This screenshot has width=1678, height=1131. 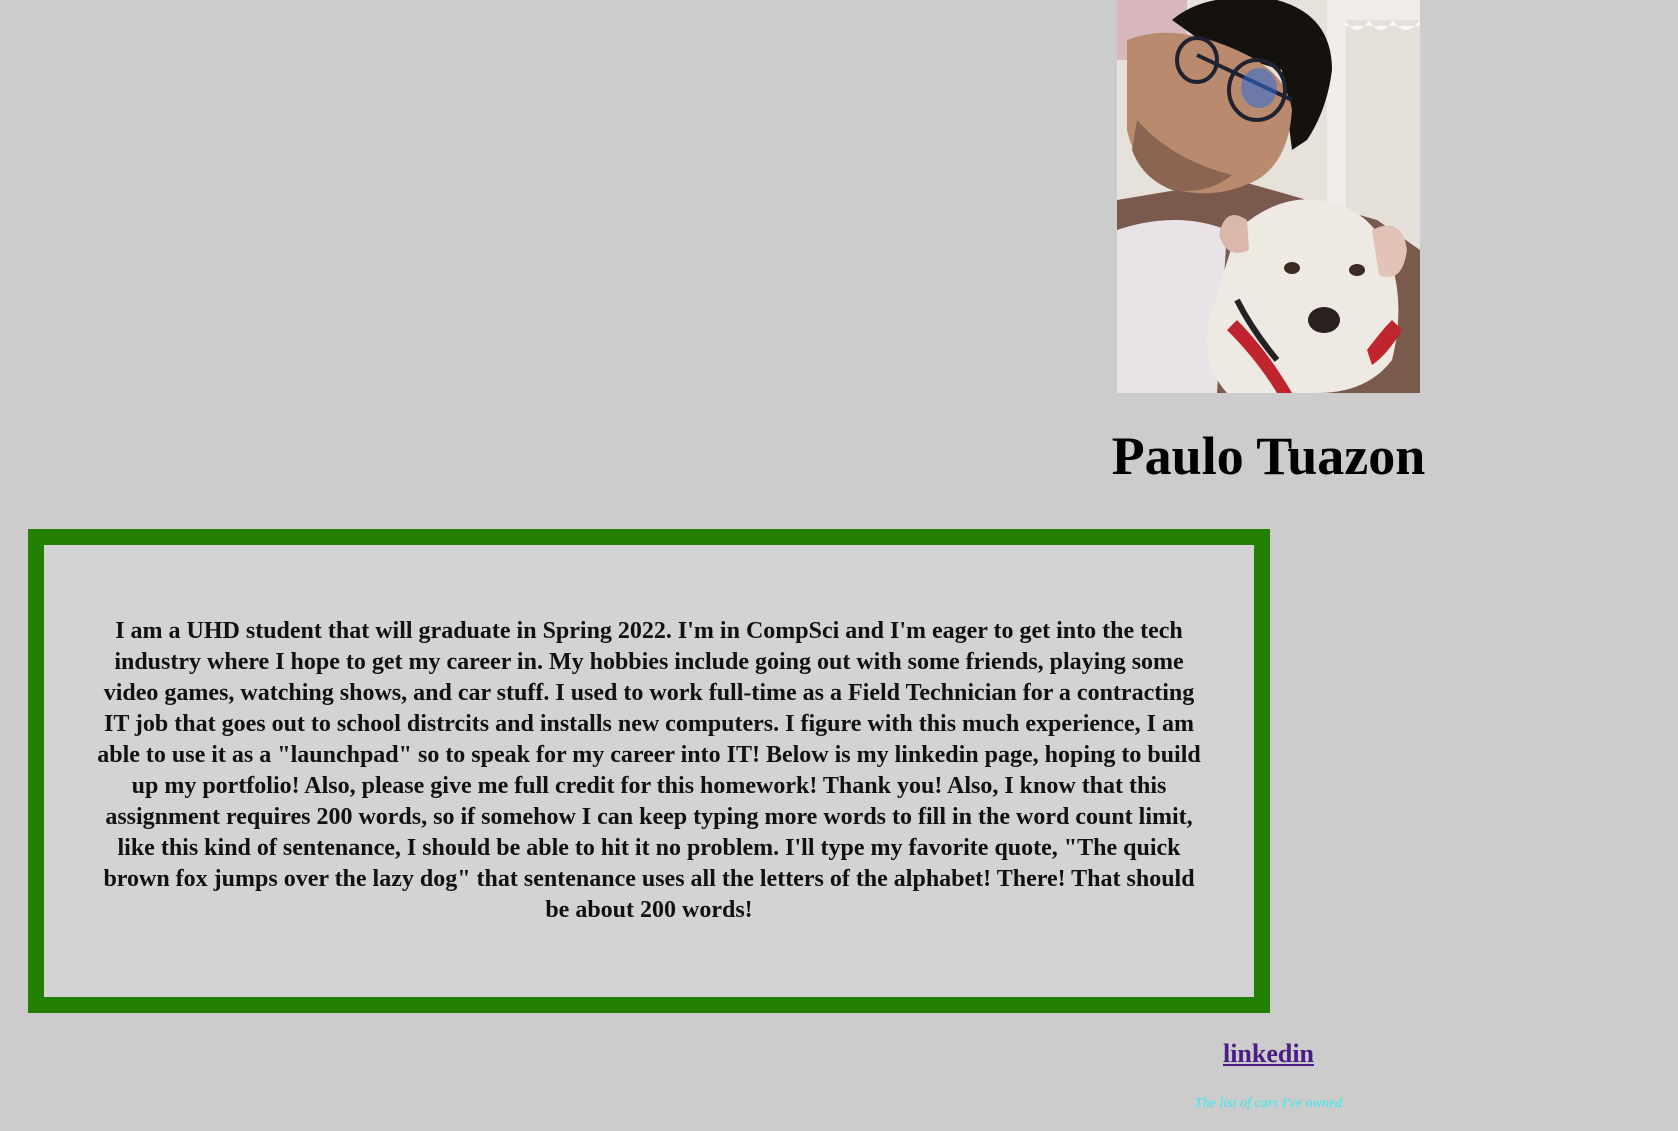 What do you see at coordinates (1268, 1054) in the screenshot?
I see `linkedin-link: linkedin` at bounding box center [1268, 1054].